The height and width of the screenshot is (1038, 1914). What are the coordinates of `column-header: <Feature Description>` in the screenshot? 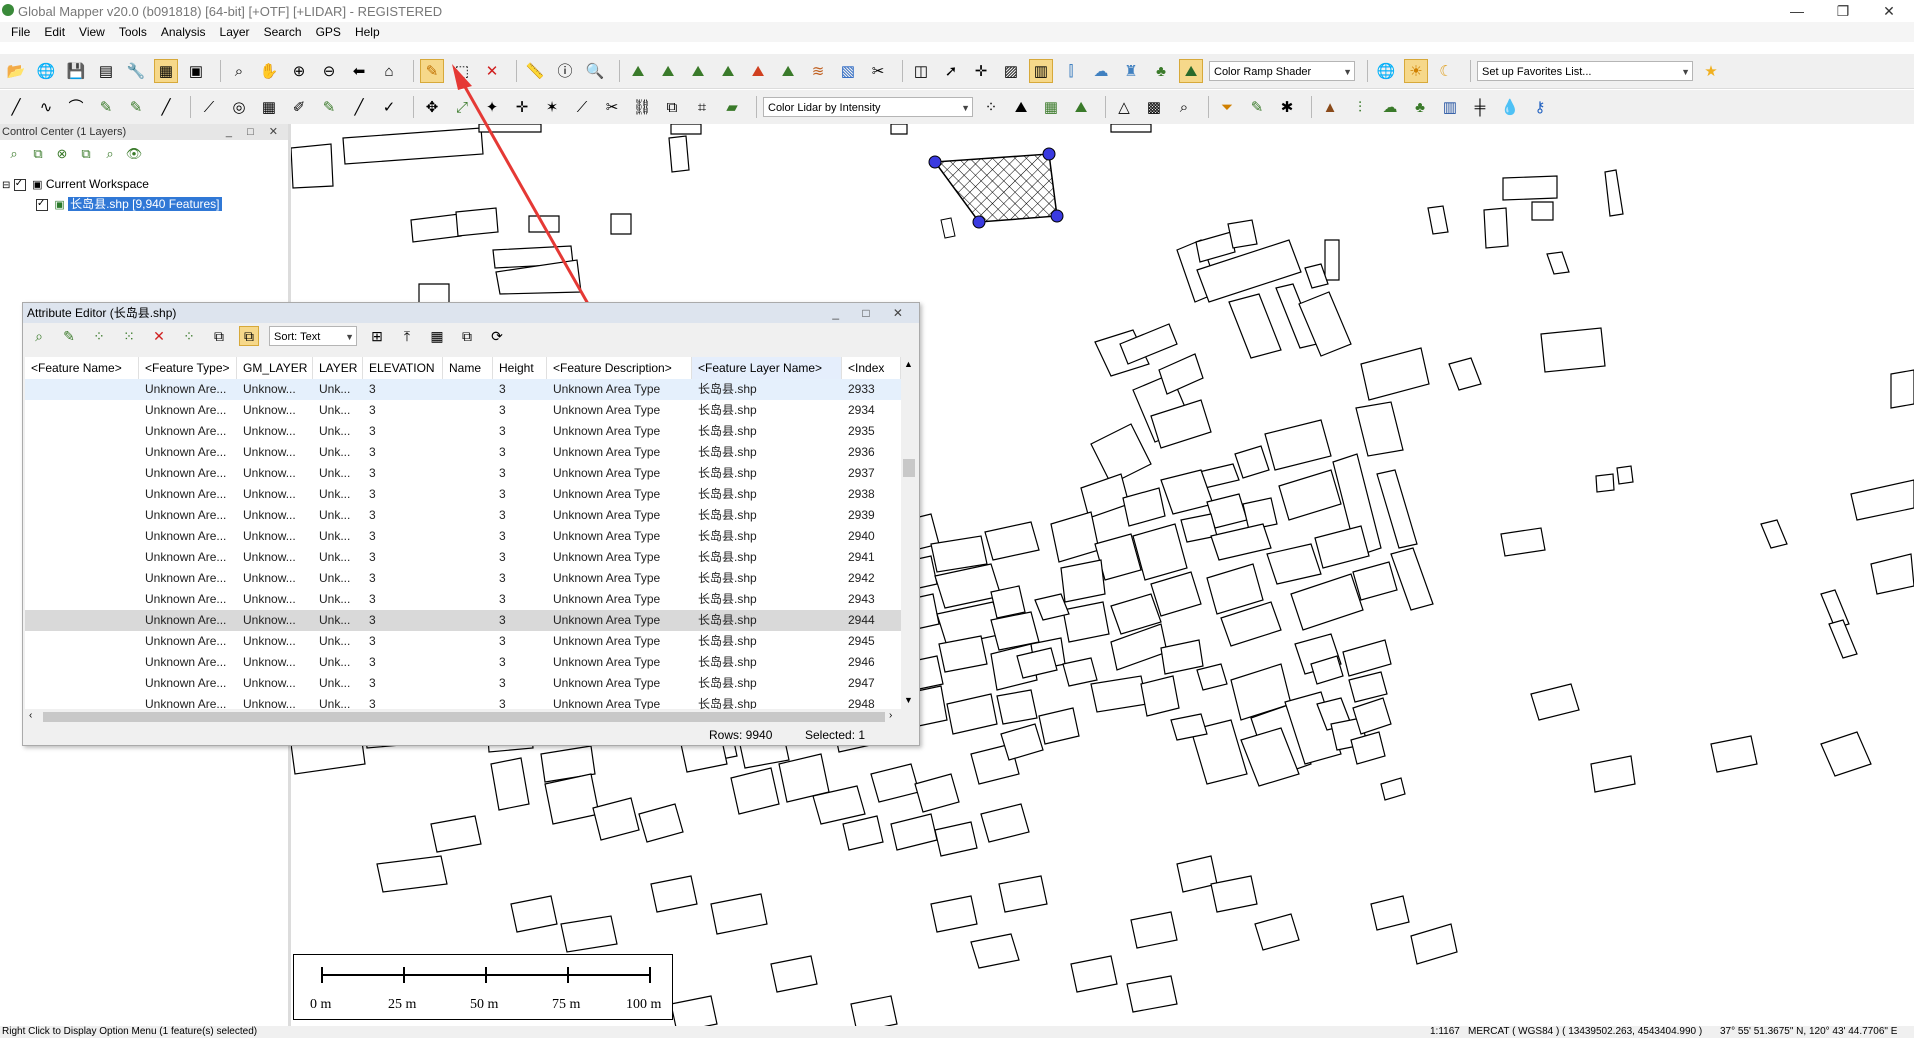 It's located at (619, 368).